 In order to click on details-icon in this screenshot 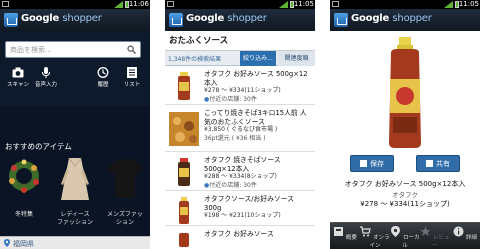, I will do `click(458, 231)`.